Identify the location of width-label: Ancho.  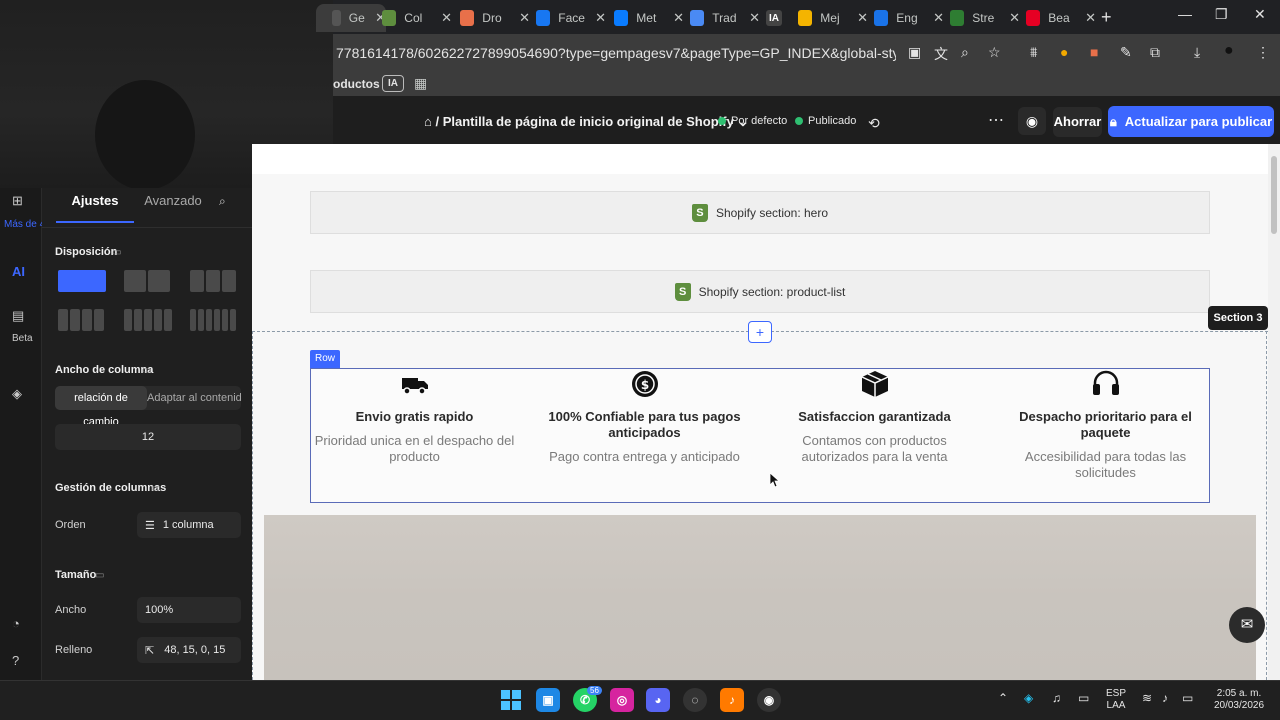
(71, 610).